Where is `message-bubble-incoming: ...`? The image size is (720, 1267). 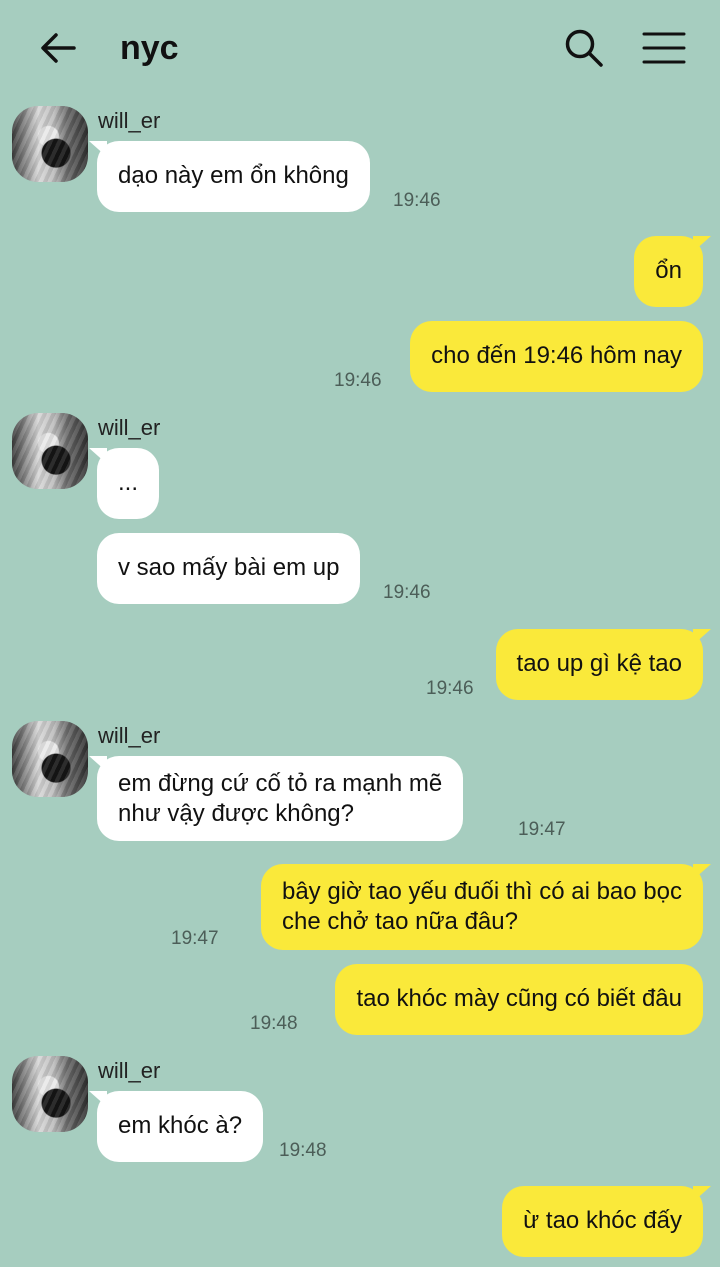 message-bubble-incoming: ... is located at coordinates (124, 483).